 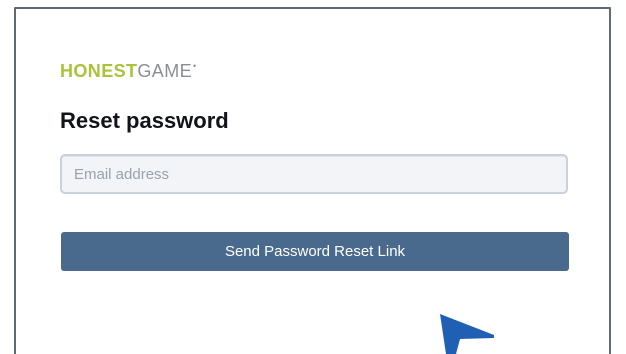 What do you see at coordinates (165, 71) in the screenshot?
I see `logo-text-light: GAME` at bounding box center [165, 71].